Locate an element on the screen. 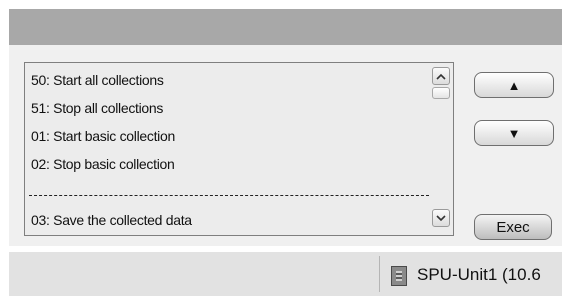 The width and height of the screenshot is (562, 305). list-scrollbar is located at coordinates (441, 149).